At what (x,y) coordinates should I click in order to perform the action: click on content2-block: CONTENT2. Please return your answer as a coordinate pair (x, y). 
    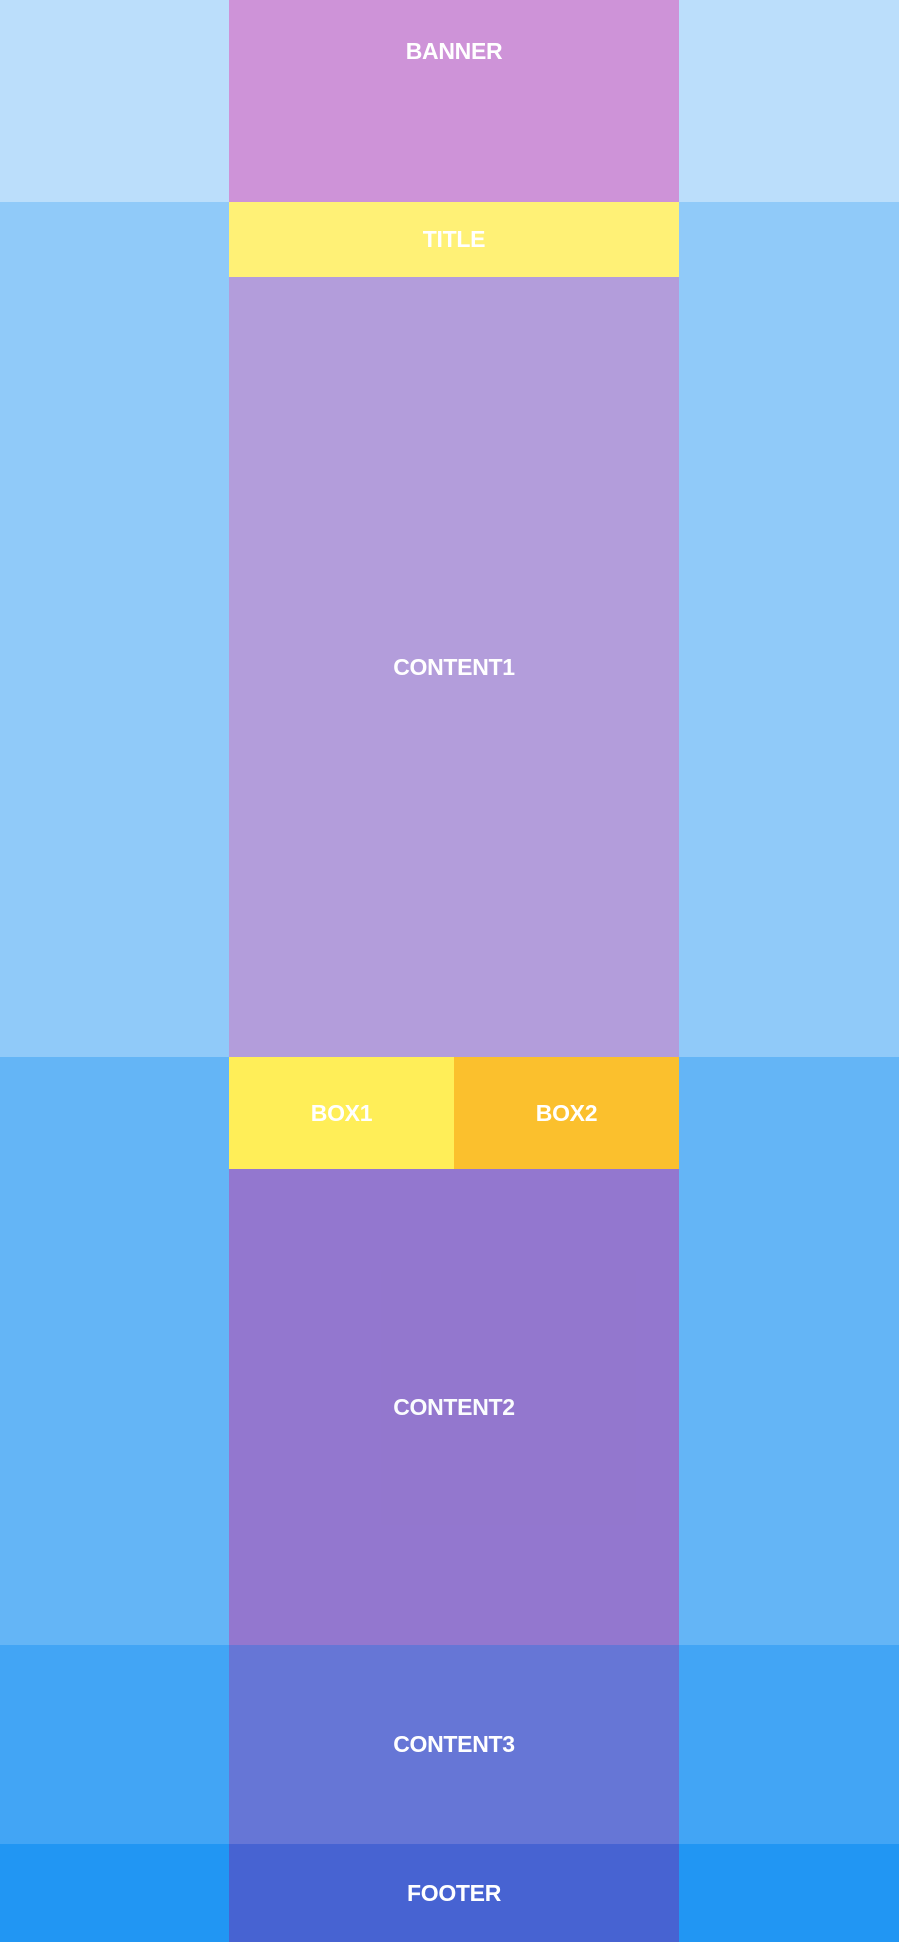
    Looking at the image, I should click on (454, 1407).